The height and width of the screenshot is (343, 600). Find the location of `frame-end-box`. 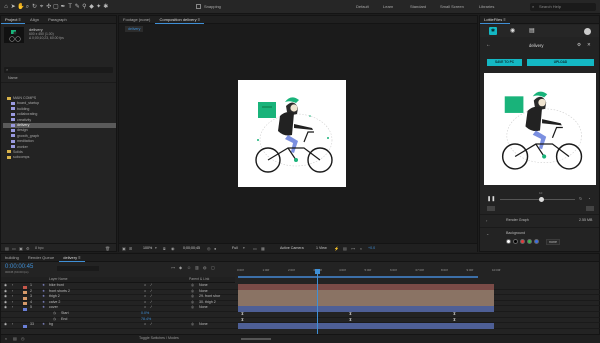

frame-end-box is located at coordinates (590, 208).